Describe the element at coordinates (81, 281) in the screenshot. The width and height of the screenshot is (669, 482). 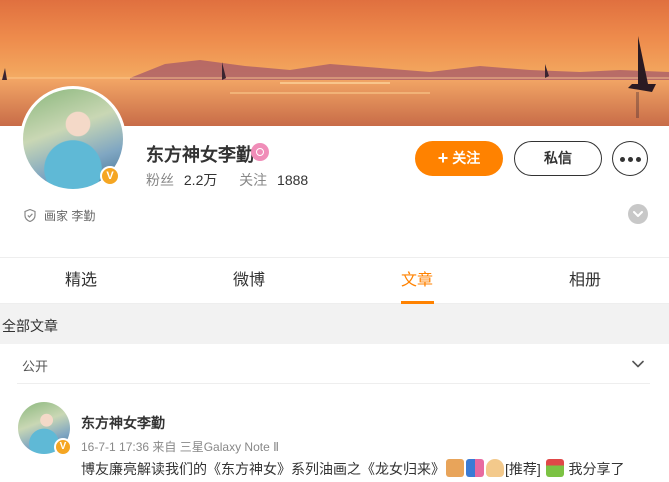
I see `tab-featured: 精选` at that location.